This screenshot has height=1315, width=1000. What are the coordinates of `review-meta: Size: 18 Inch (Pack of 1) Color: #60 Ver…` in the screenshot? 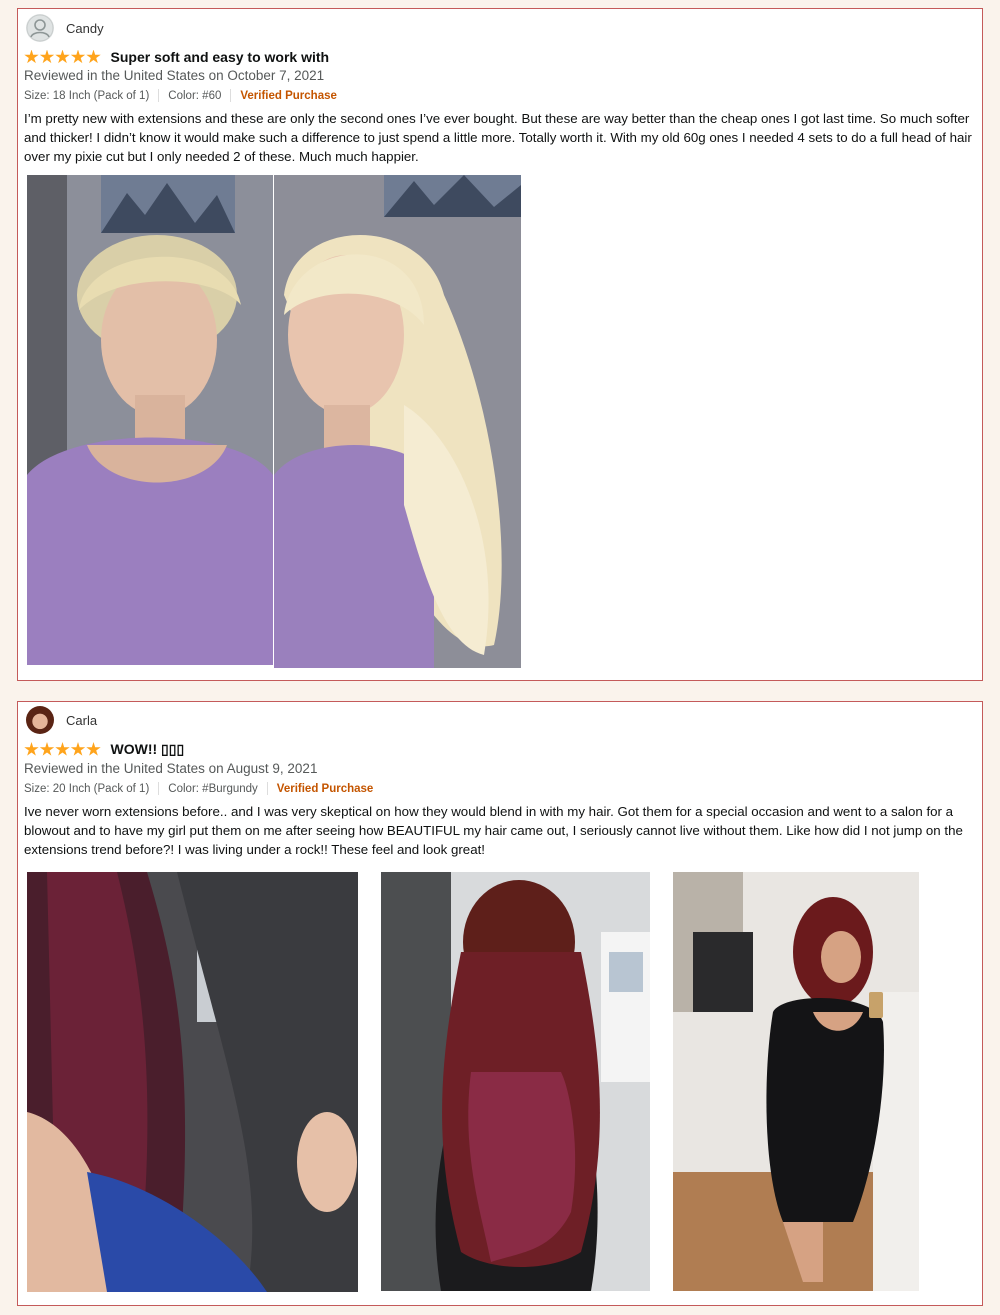 It's located at (180, 95).